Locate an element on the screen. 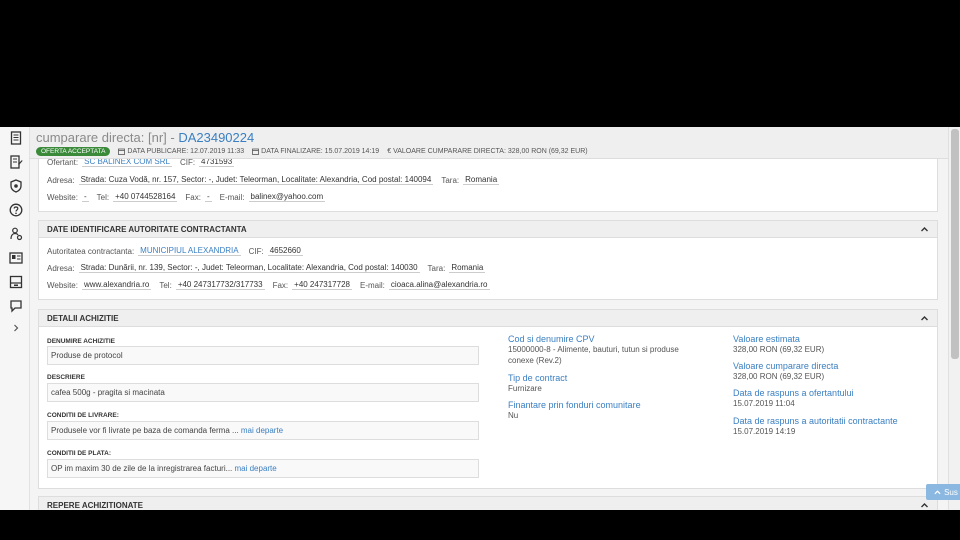  procedure-id-link: DA23490224 is located at coordinates (216, 137).